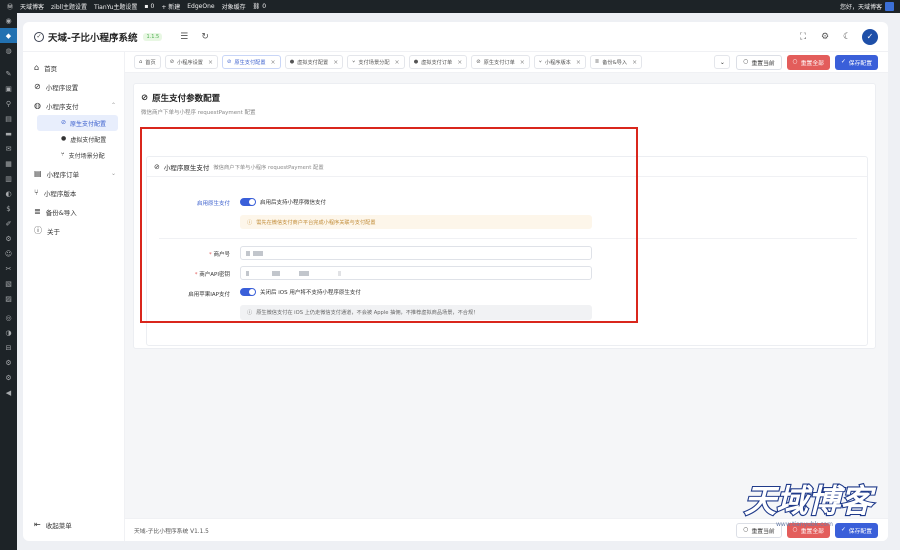 The width and height of the screenshot is (900, 550). What do you see at coordinates (8, 283) in the screenshot?
I see `import-icon: ▧` at bounding box center [8, 283].